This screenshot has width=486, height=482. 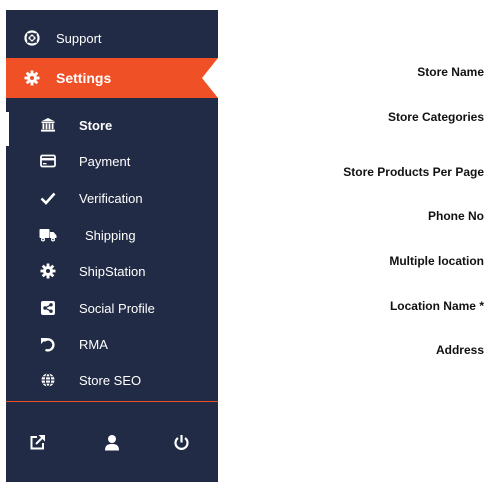 I want to click on sidebar-item-support: Support, so click(x=112, y=38).